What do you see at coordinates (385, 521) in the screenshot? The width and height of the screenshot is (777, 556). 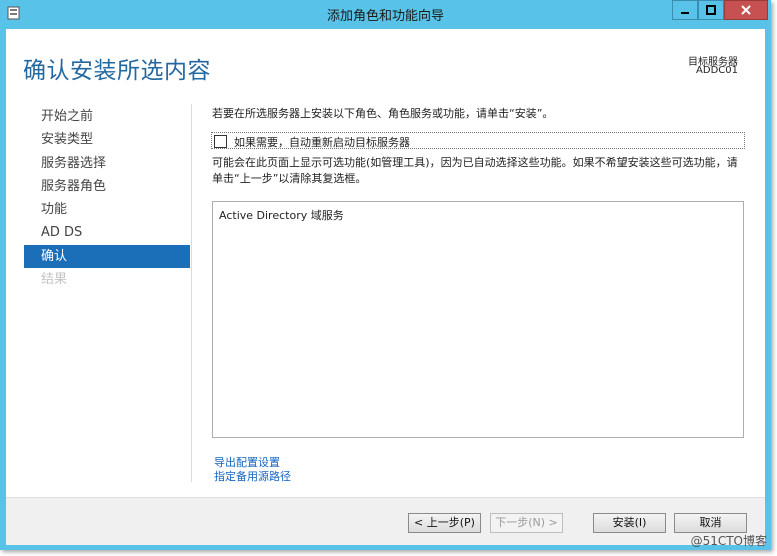 I see `wizard-footer: < 上一步(P) 下一步(N) > 安装(I) 取消` at bounding box center [385, 521].